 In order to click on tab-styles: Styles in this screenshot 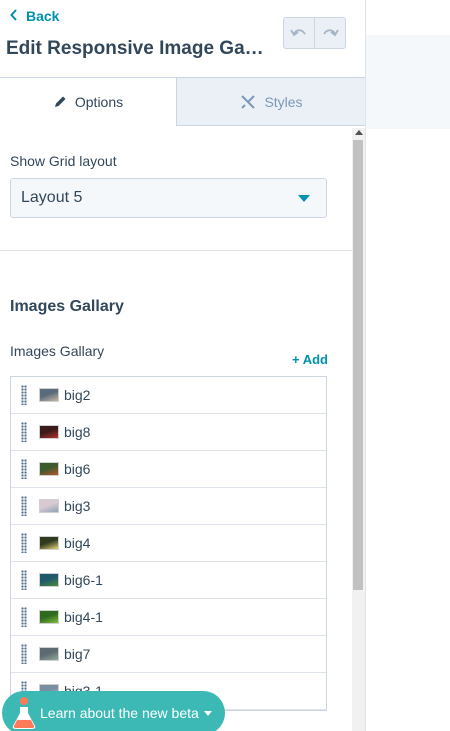, I will do `click(270, 102)`.